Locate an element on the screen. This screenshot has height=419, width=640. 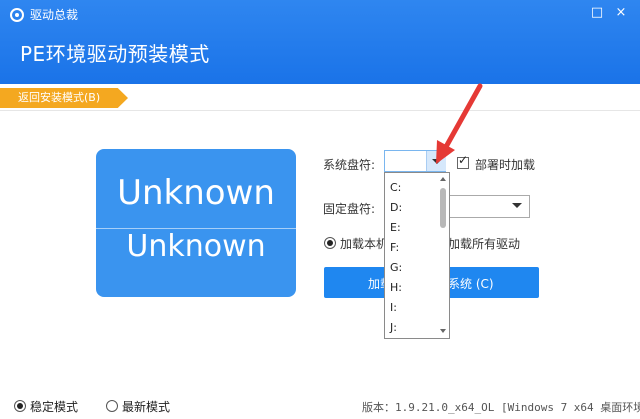
stable-mode-radio is located at coordinates (20, 406).